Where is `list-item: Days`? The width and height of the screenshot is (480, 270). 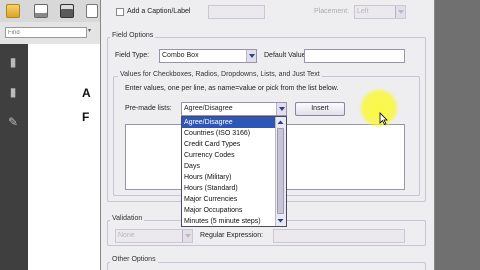
list-item: Days is located at coordinates (234, 166).